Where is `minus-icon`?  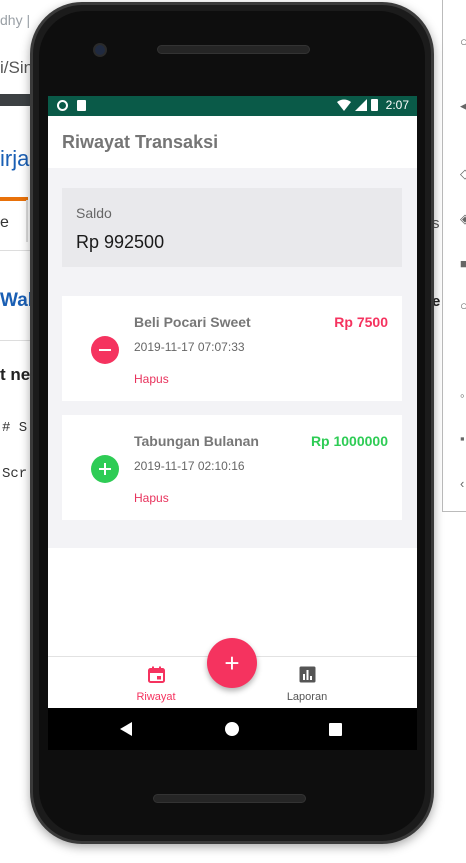
minus-icon is located at coordinates (105, 350).